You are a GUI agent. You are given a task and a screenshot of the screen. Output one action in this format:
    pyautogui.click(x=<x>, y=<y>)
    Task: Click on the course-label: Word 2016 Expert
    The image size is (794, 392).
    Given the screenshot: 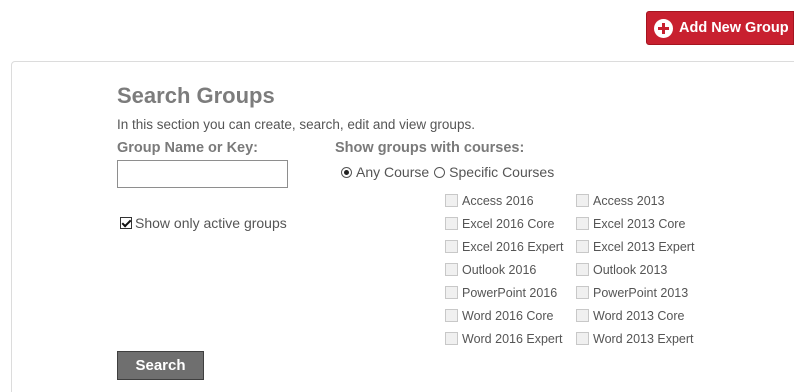 What is the action you would take?
    pyautogui.click(x=512, y=338)
    